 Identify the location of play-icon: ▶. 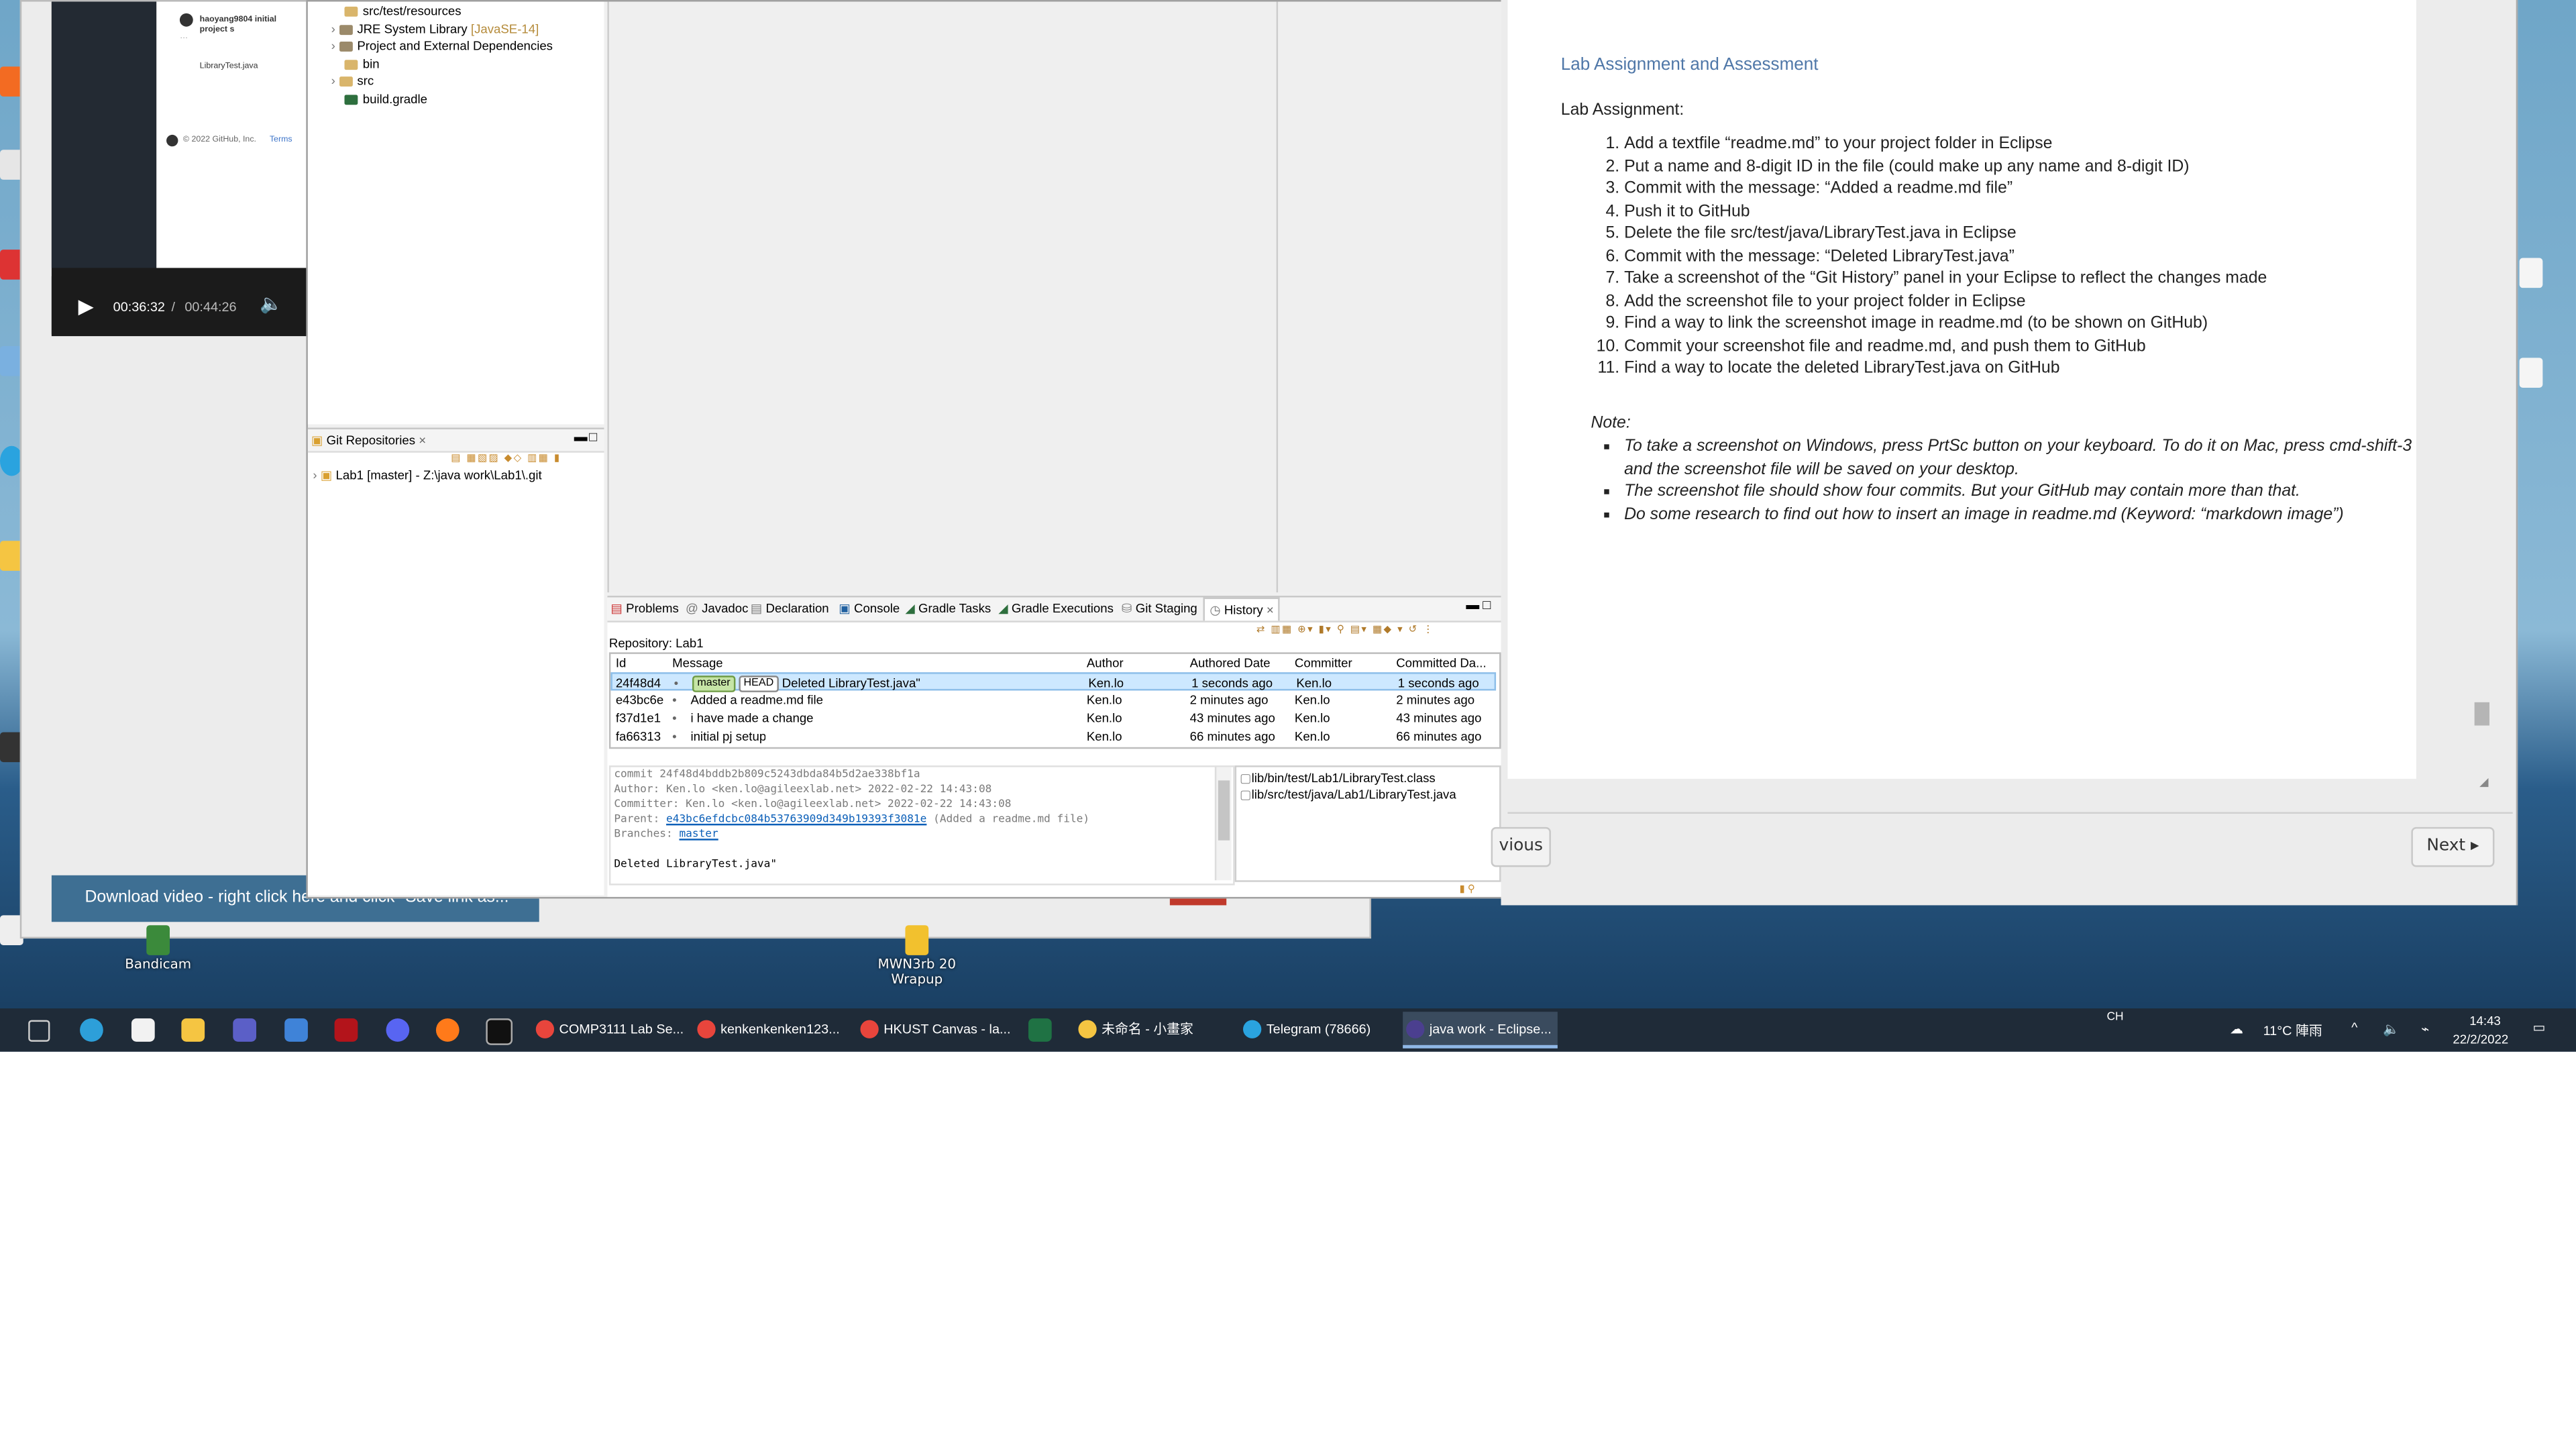
(86, 306).